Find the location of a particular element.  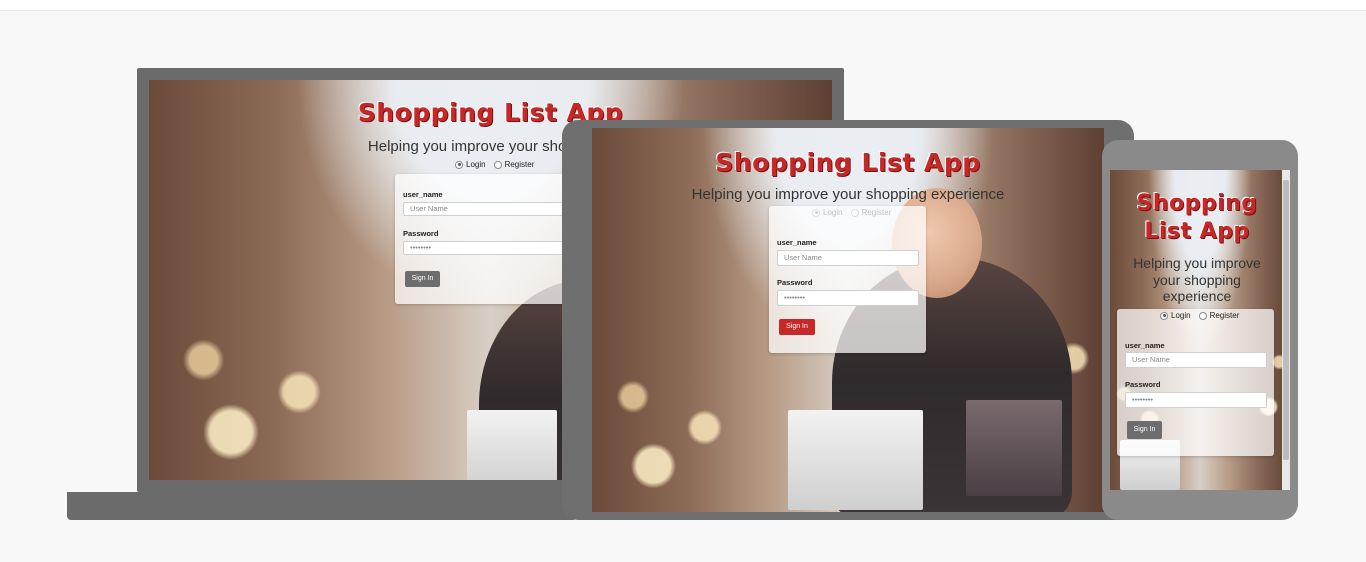

phone-scrollbar is located at coordinates (1286, 330).